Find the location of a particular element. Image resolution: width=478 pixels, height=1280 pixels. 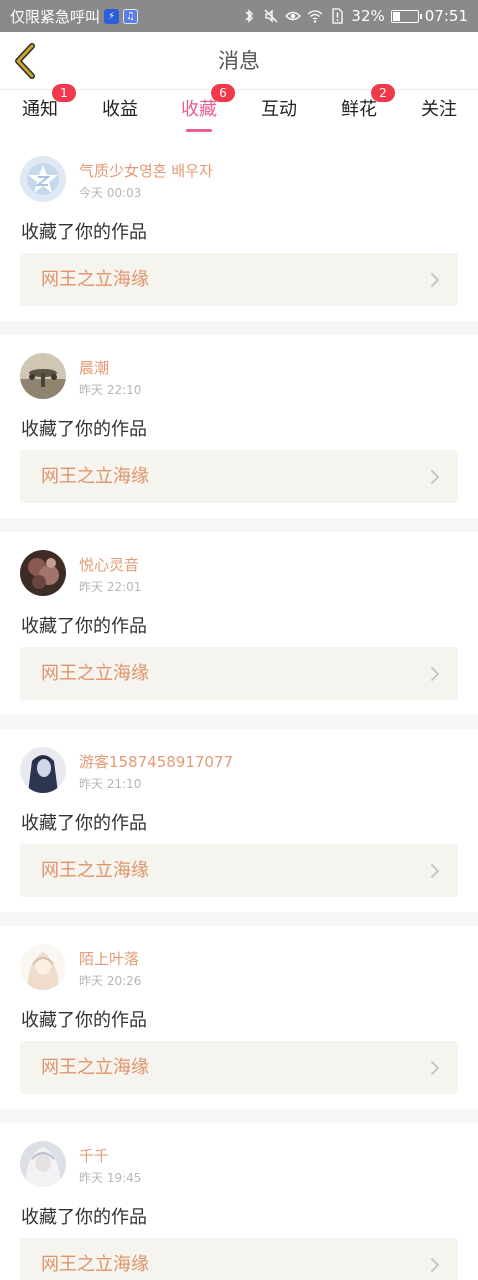

message-item: 晨潮昨天 22:10 收藏了你的作品网王之立海缘 is located at coordinates (239, 426).